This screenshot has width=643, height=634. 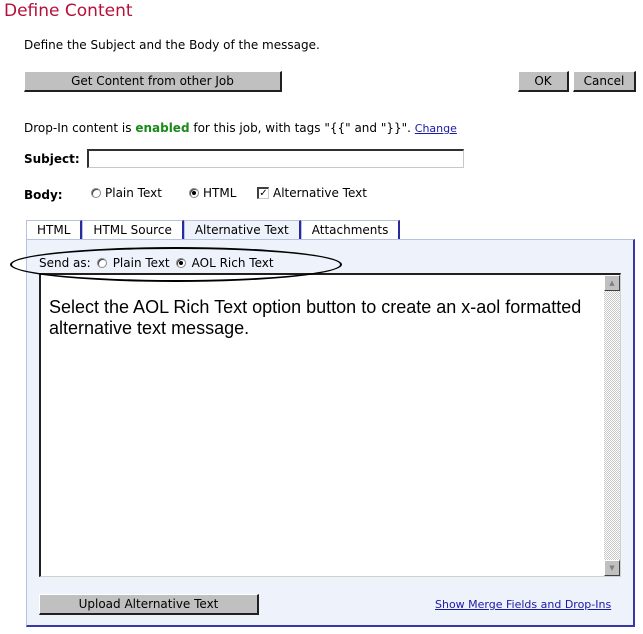 What do you see at coordinates (263, 193) in the screenshot?
I see `checkbox-checked-icon: ✓` at bounding box center [263, 193].